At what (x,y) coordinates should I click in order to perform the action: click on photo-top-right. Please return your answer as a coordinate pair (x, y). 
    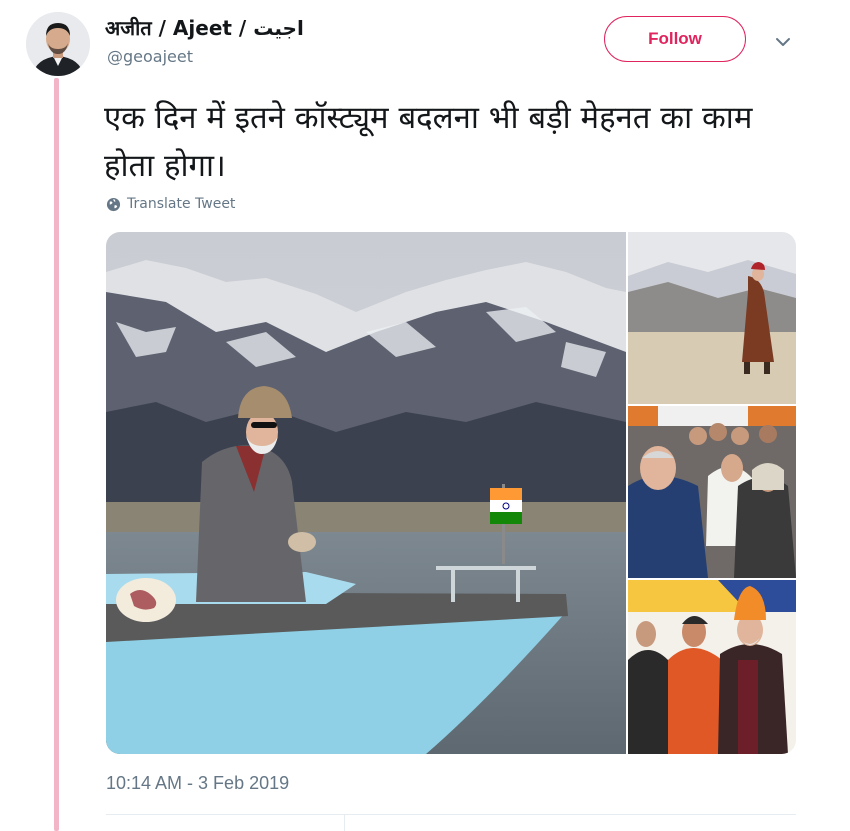
    Looking at the image, I should click on (712, 318).